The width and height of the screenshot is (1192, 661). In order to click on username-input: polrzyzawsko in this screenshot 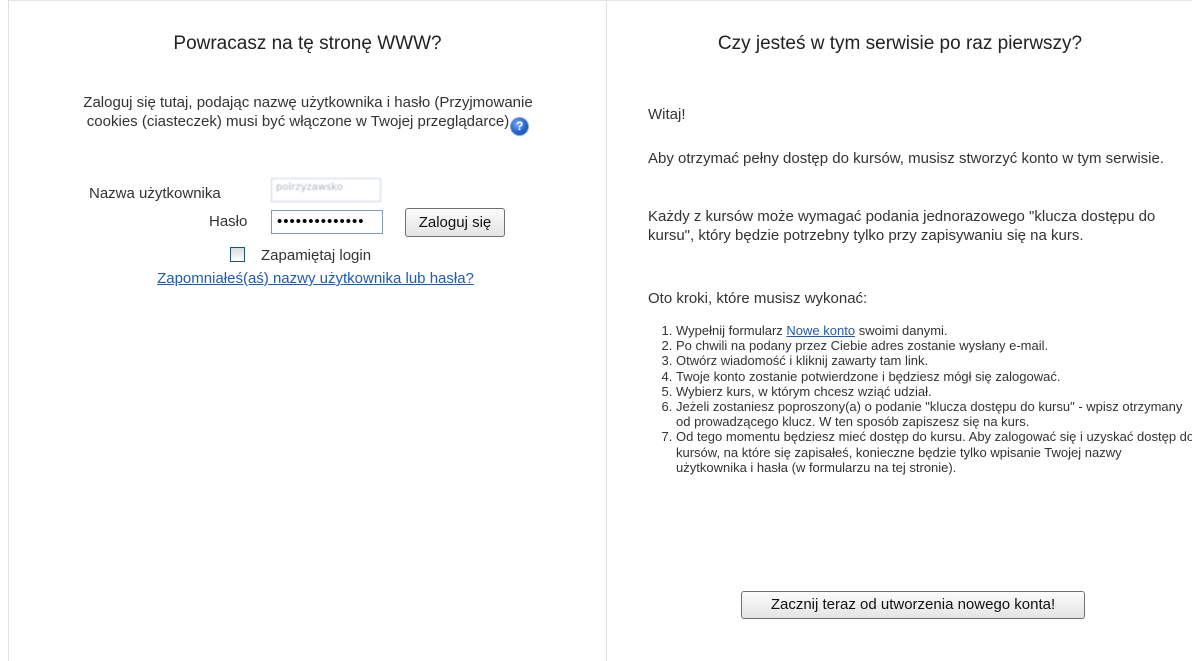, I will do `click(326, 190)`.